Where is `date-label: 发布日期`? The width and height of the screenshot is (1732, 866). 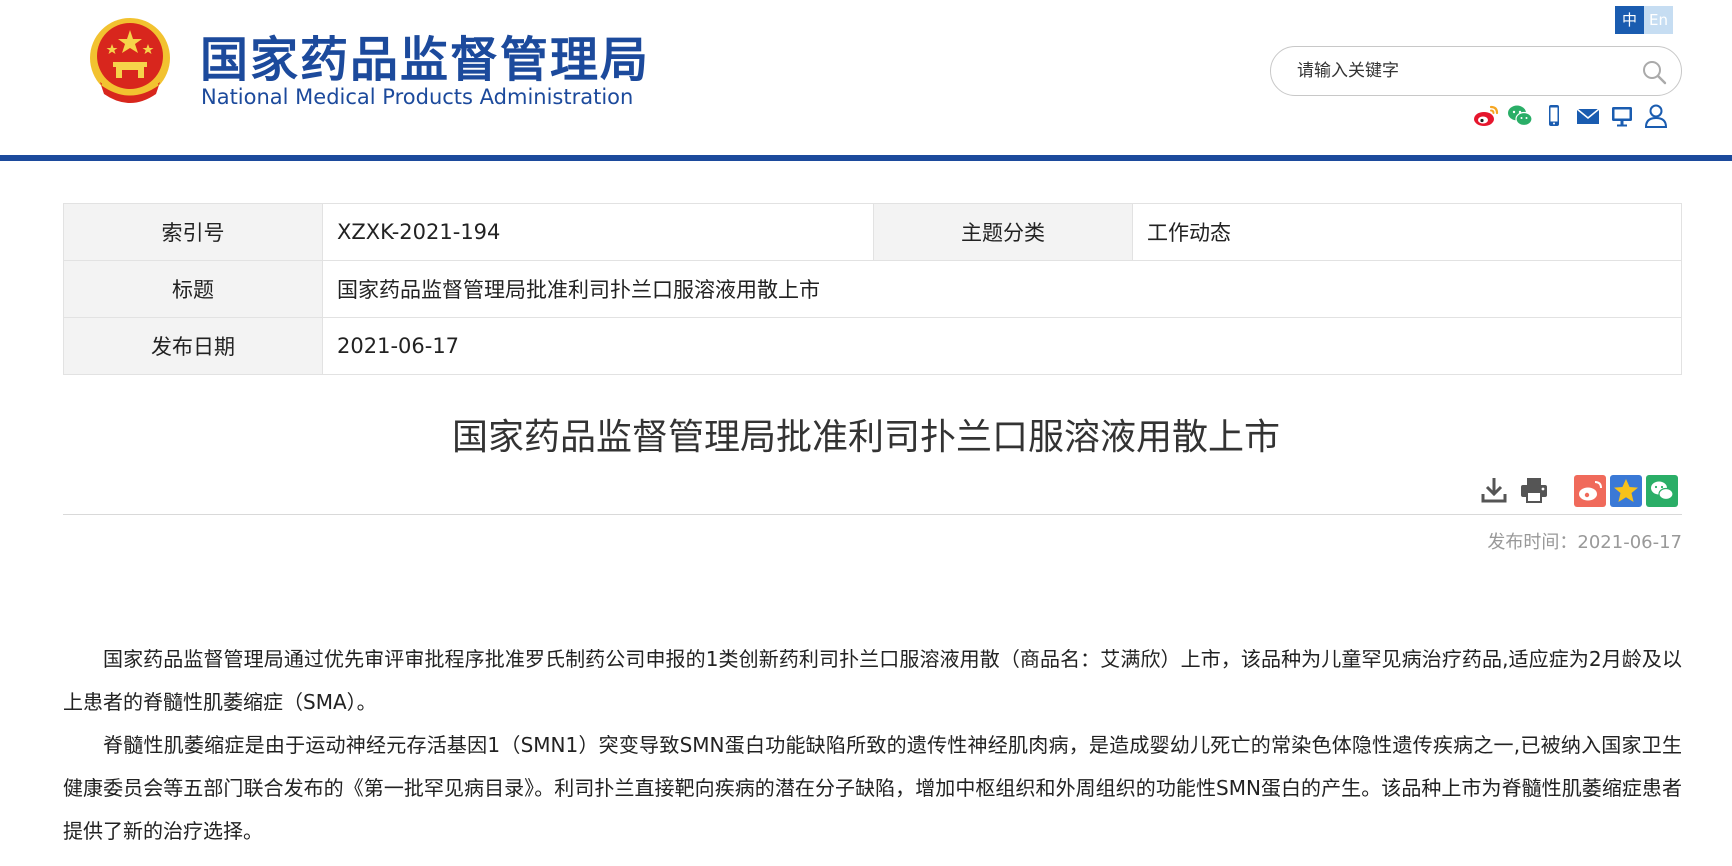 date-label: 发布日期 is located at coordinates (193, 346).